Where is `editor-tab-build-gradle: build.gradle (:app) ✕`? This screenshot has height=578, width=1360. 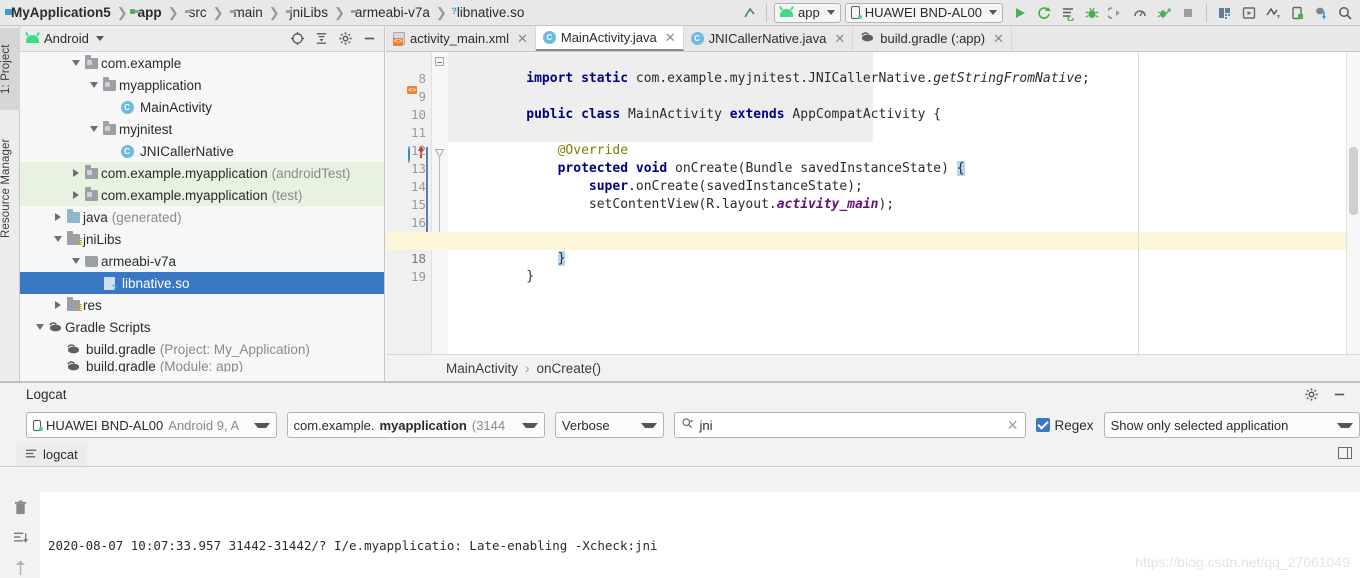
editor-tab-build-gradle: build.gradle (:app) ✕ is located at coordinates (932, 38).